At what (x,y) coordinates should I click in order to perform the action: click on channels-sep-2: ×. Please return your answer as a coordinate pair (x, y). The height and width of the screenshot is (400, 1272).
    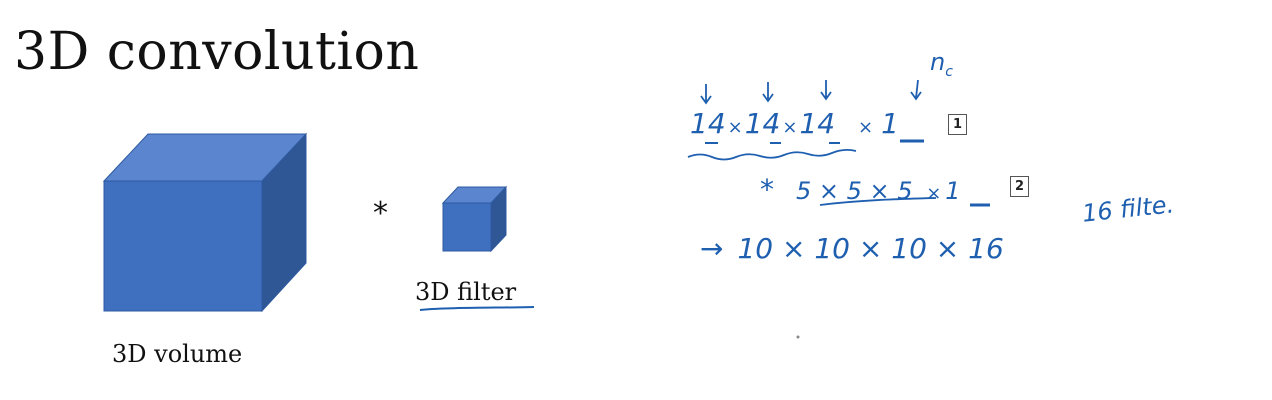
    Looking at the image, I should click on (934, 193).